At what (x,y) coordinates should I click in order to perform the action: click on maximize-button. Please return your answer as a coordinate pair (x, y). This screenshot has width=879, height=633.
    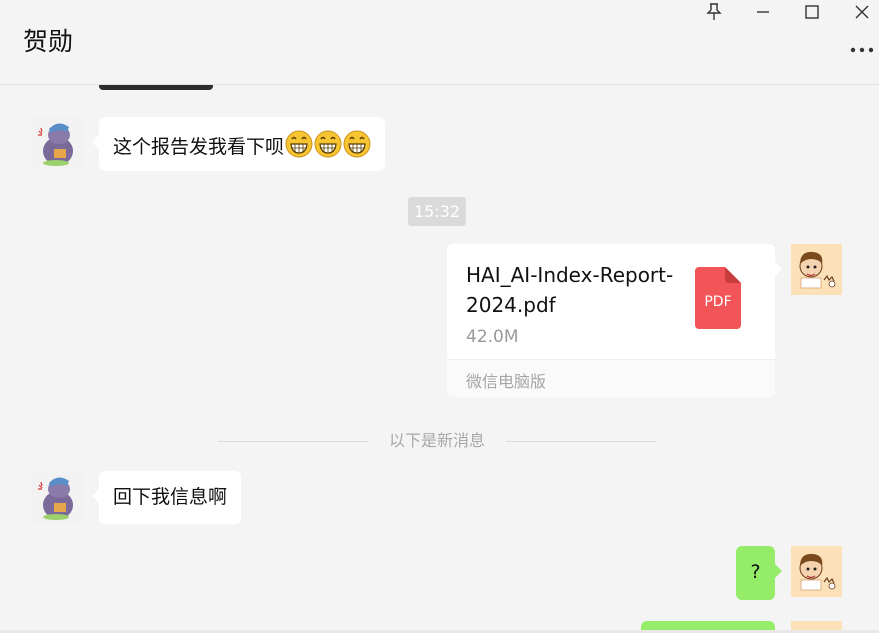
    Looking at the image, I should click on (812, 12).